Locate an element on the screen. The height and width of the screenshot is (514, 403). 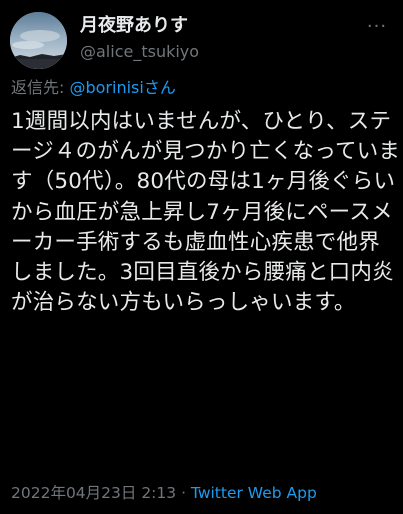
tweet-header: 月夜野ありす @alice_tsukiyo ··· is located at coordinates (201, 41).